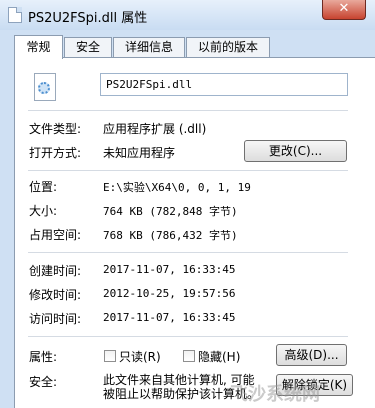 The width and height of the screenshot is (375, 408). What do you see at coordinates (55, 295) in the screenshot?
I see `modified-label: 修改时间:` at bounding box center [55, 295].